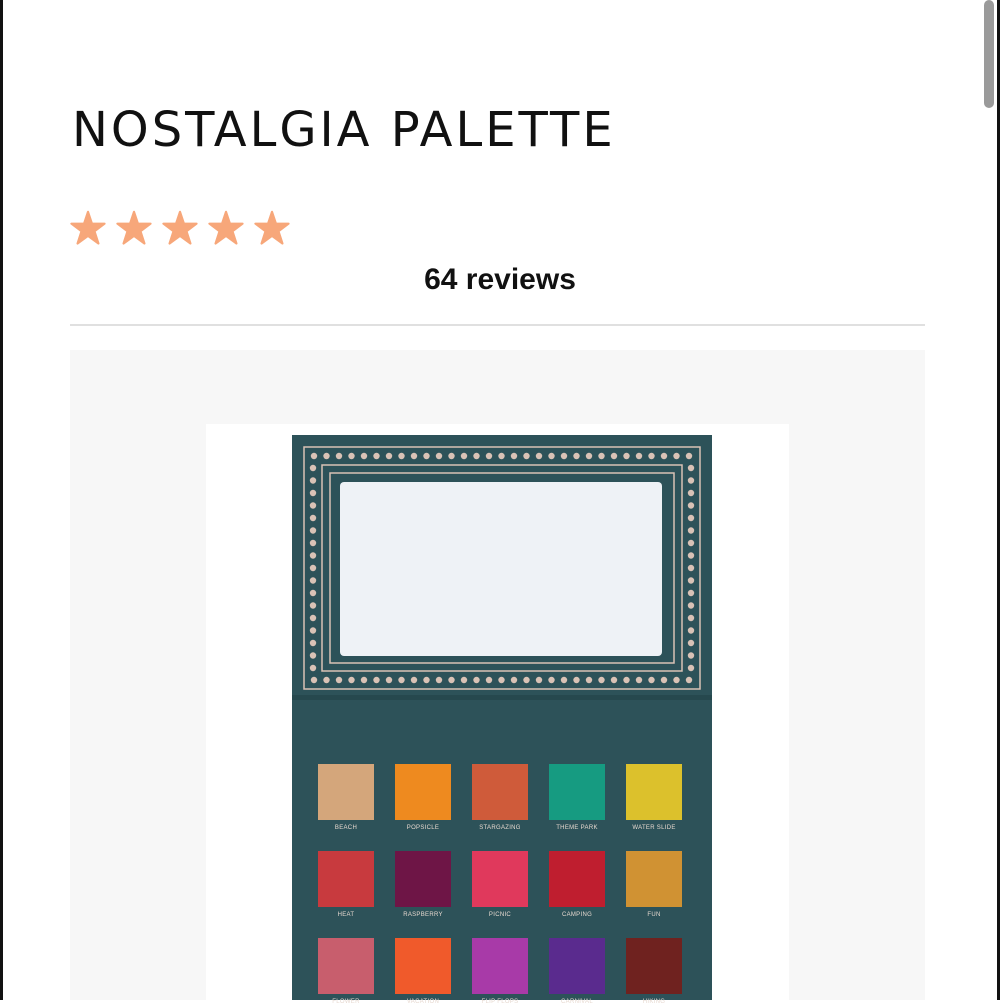 Image resolution: width=1000 pixels, height=1006 pixels. I want to click on shade-name: CARNIVAL, so click(577, 1002).